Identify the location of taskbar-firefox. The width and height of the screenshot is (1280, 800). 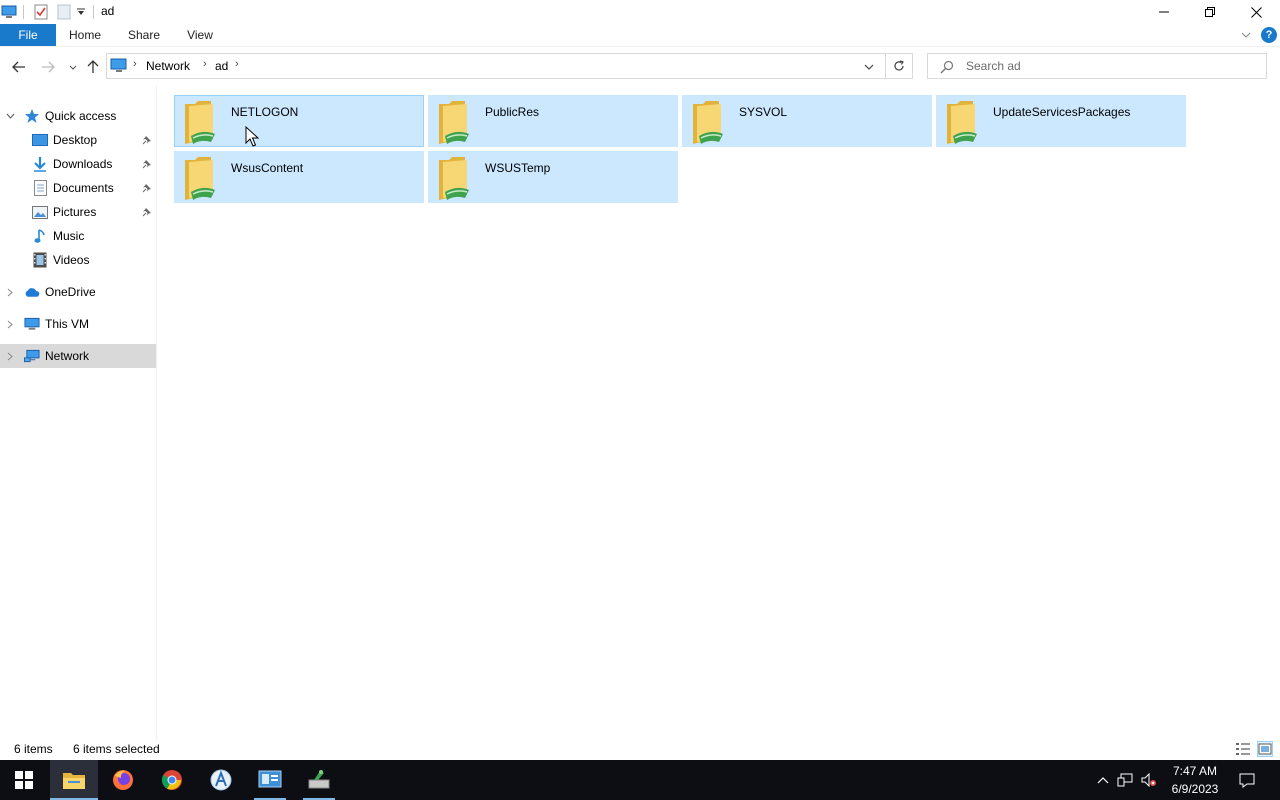
(123, 780).